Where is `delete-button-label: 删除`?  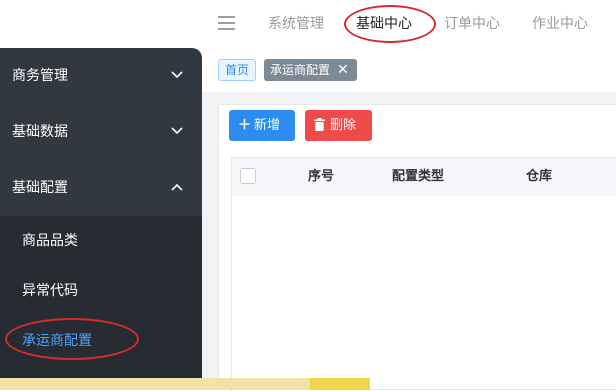
delete-button-label: 删除 is located at coordinates (343, 125).